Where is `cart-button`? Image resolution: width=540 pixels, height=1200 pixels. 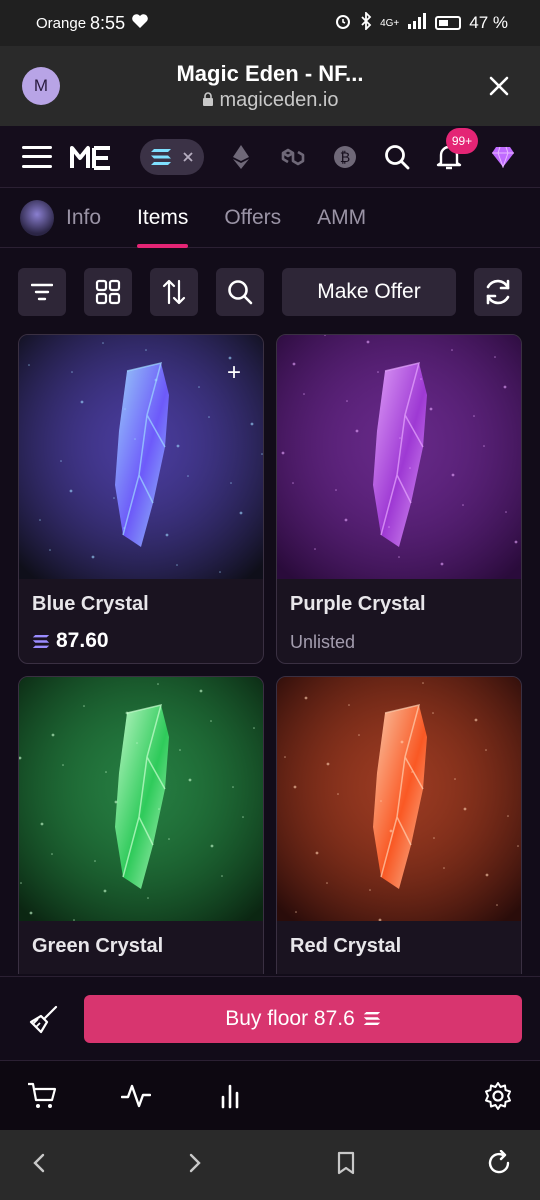 cart-button is located at coordinates (42, 1096).